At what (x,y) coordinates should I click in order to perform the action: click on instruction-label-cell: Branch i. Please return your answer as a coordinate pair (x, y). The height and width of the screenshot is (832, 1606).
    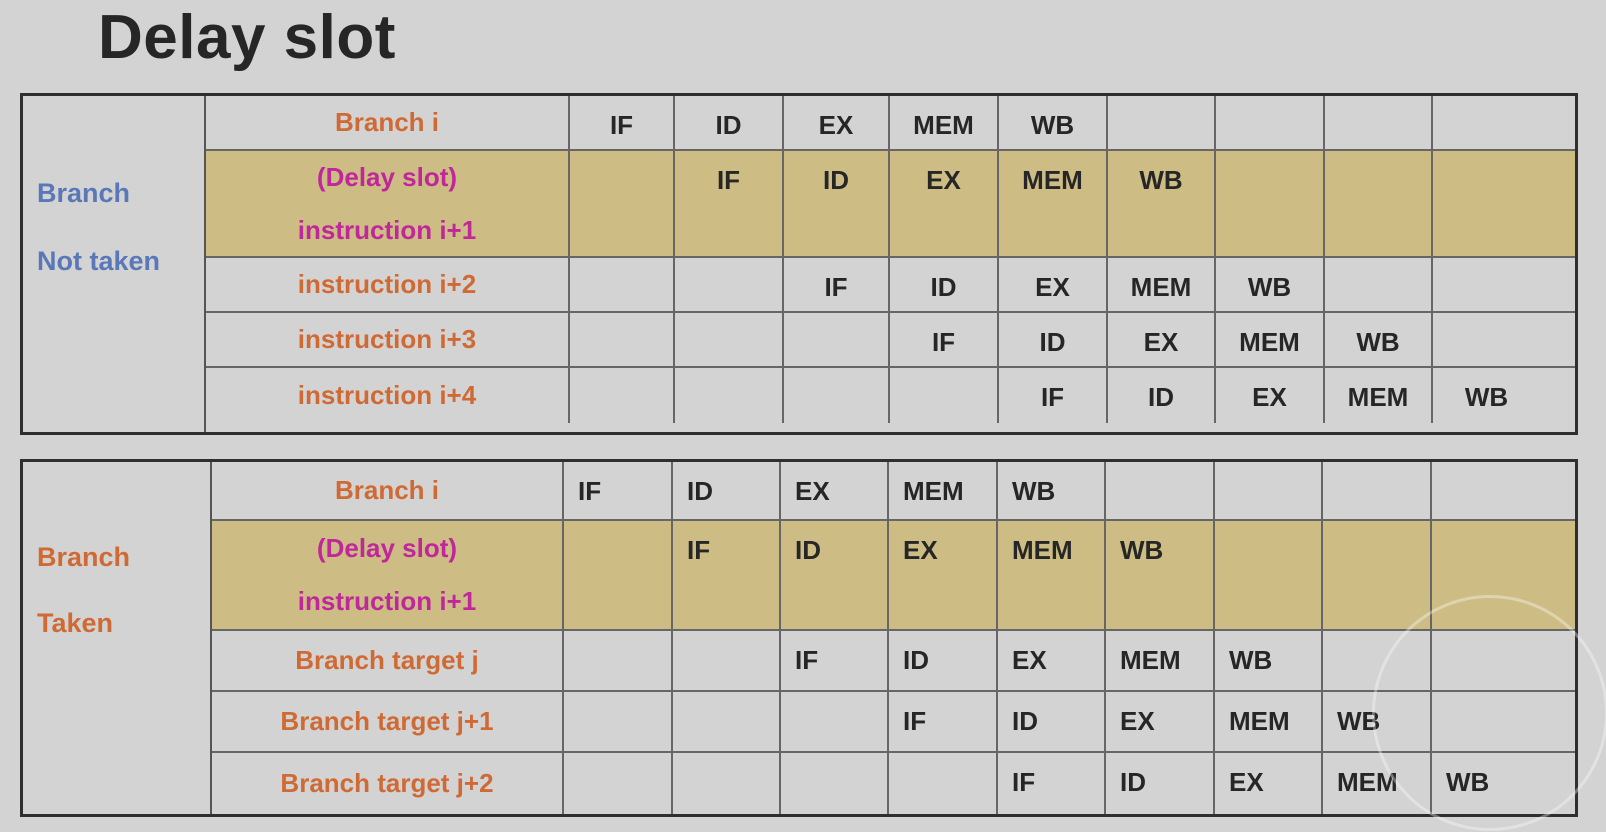
    Looking at the image, I should click on (388, 122).